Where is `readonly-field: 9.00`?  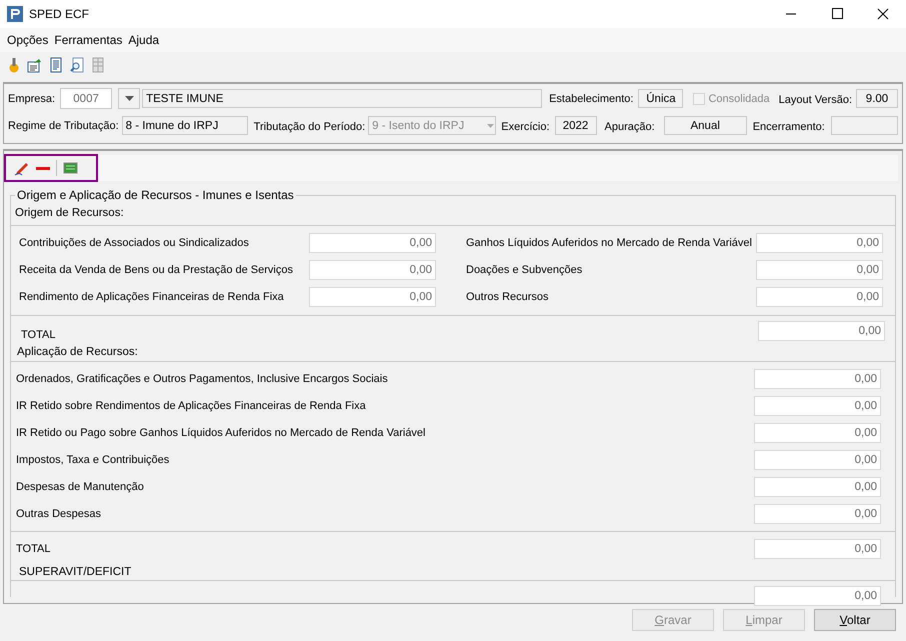
readonly-field: 9.00 is located at coordinates (877, 98).